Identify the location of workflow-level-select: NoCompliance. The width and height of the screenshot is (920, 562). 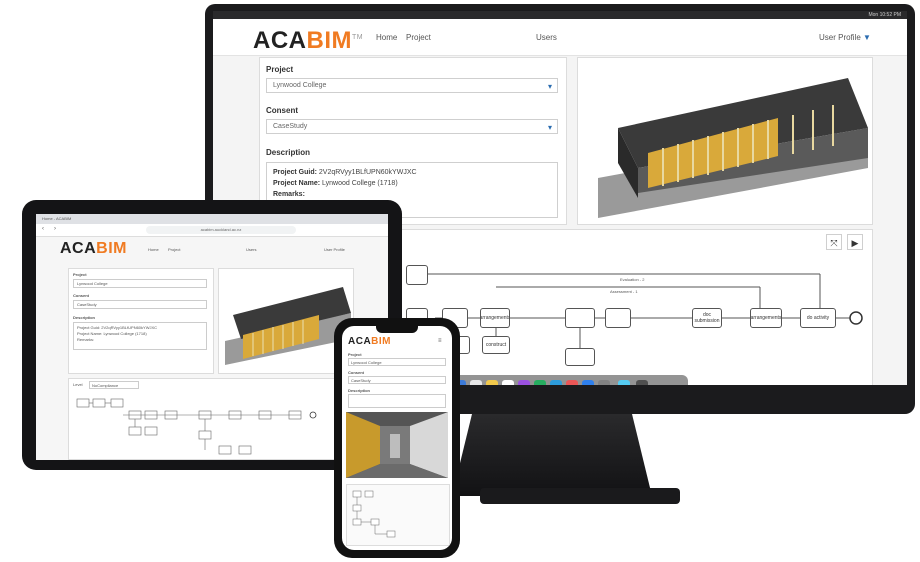
(114, 385).